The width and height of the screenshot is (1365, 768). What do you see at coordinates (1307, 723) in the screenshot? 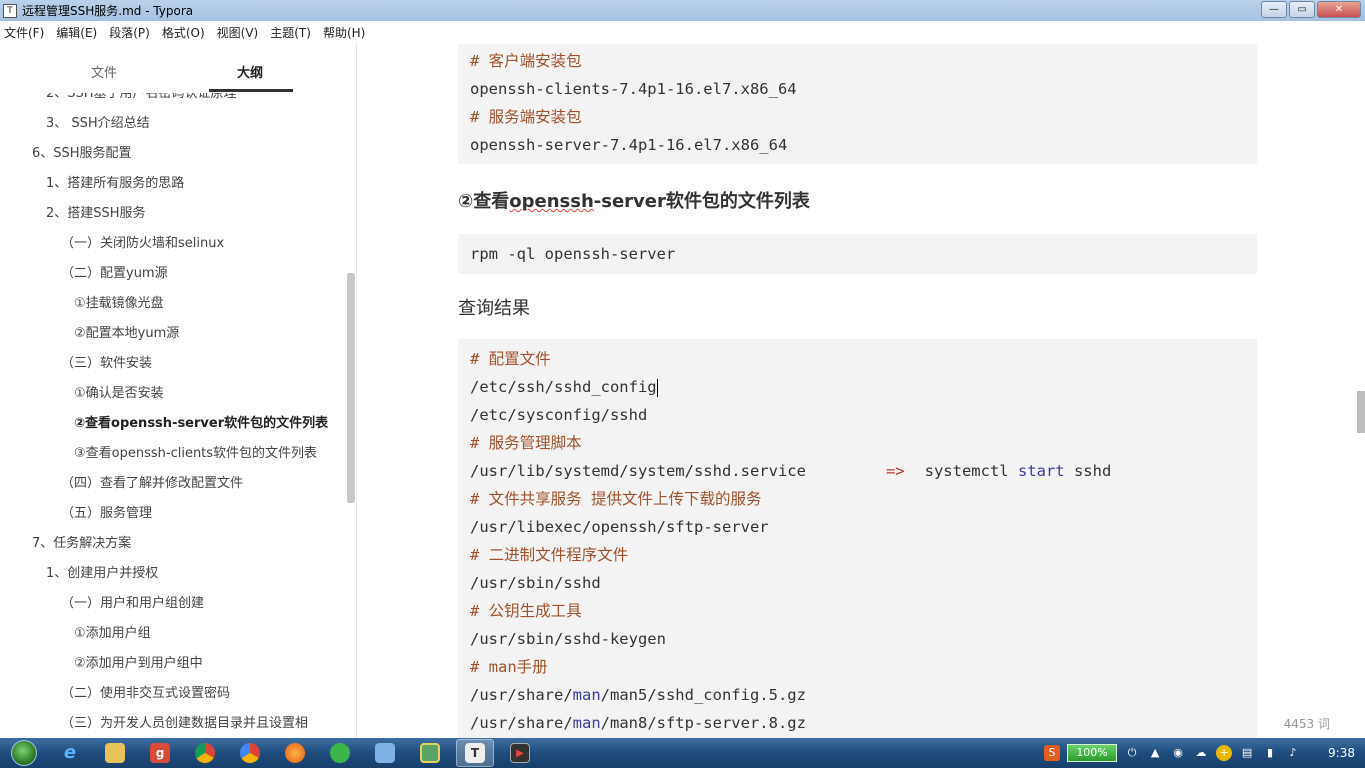
I see `word-count: 4453 词` at bounding box center [1307, 723].